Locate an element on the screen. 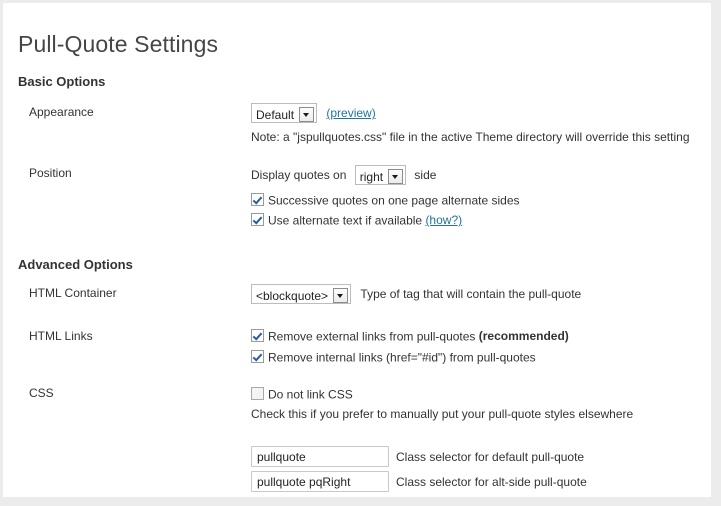  checkbox-remove-internal-links is located at coordinates (257, 357).